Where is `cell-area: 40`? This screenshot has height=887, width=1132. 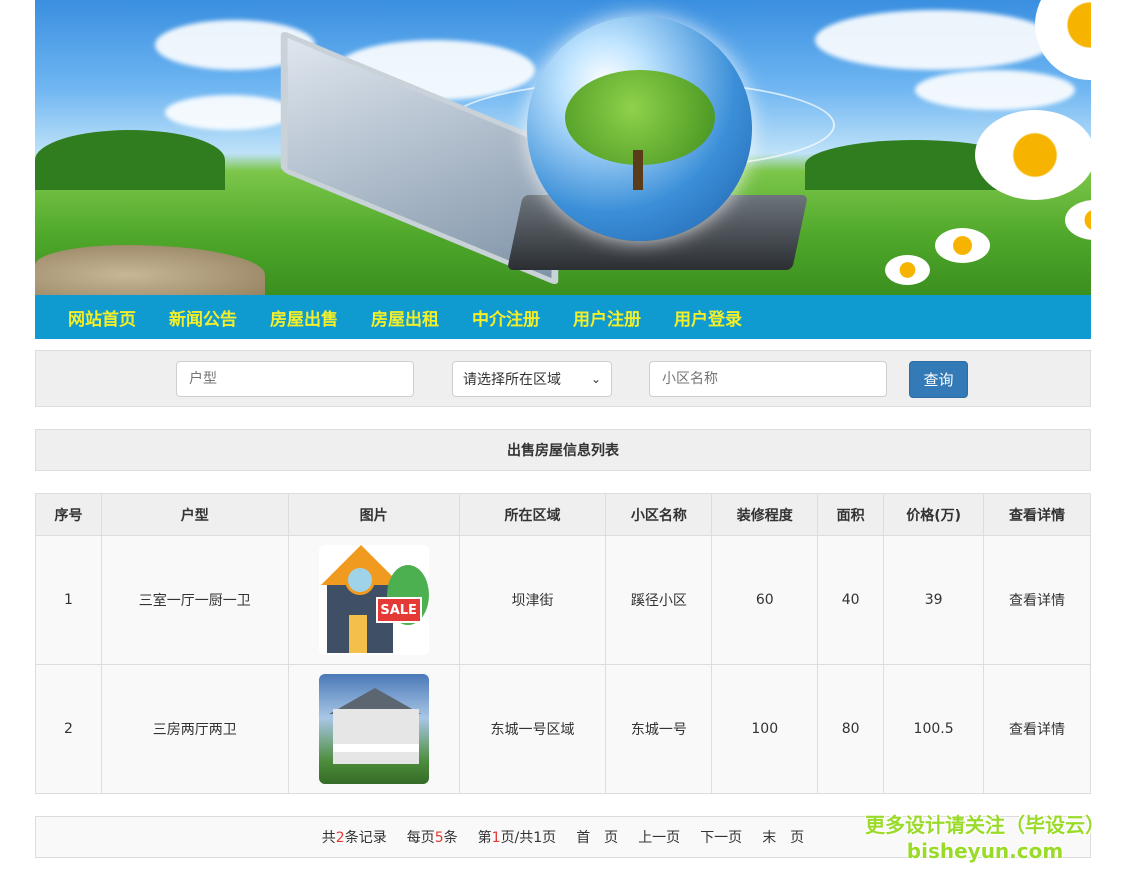 cell-area: 40 is located at coordinates (851, 600).